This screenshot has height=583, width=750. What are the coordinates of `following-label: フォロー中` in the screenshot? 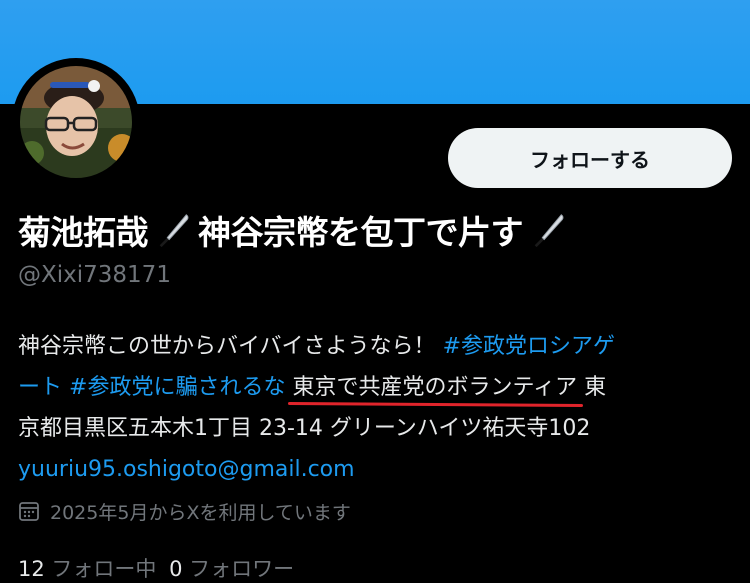 It's located at (104, 569).